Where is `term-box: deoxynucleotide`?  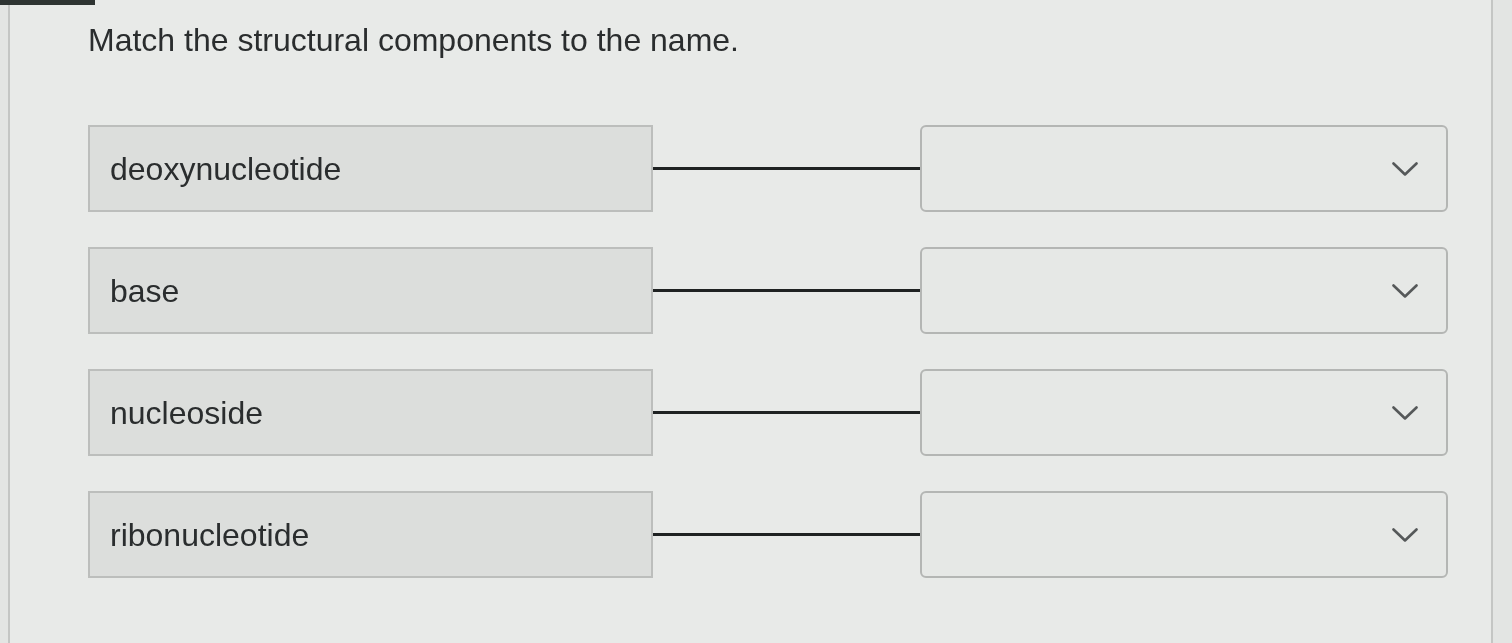 term-box: deoxynucleotide is located at coordinates (370, 168).